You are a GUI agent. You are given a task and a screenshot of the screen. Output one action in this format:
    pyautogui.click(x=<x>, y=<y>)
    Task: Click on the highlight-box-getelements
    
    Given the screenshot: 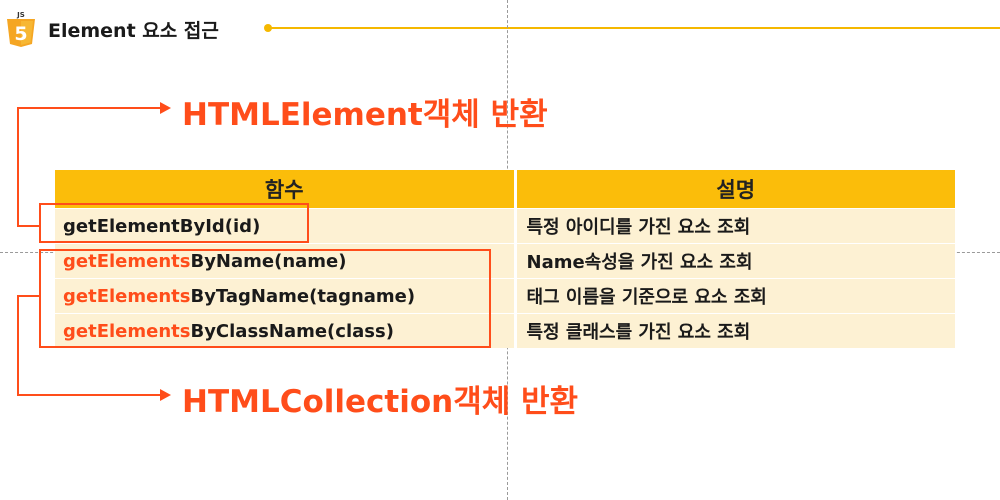 What is the action you would take?
    pyautogui.click(x=265, y=298)
    